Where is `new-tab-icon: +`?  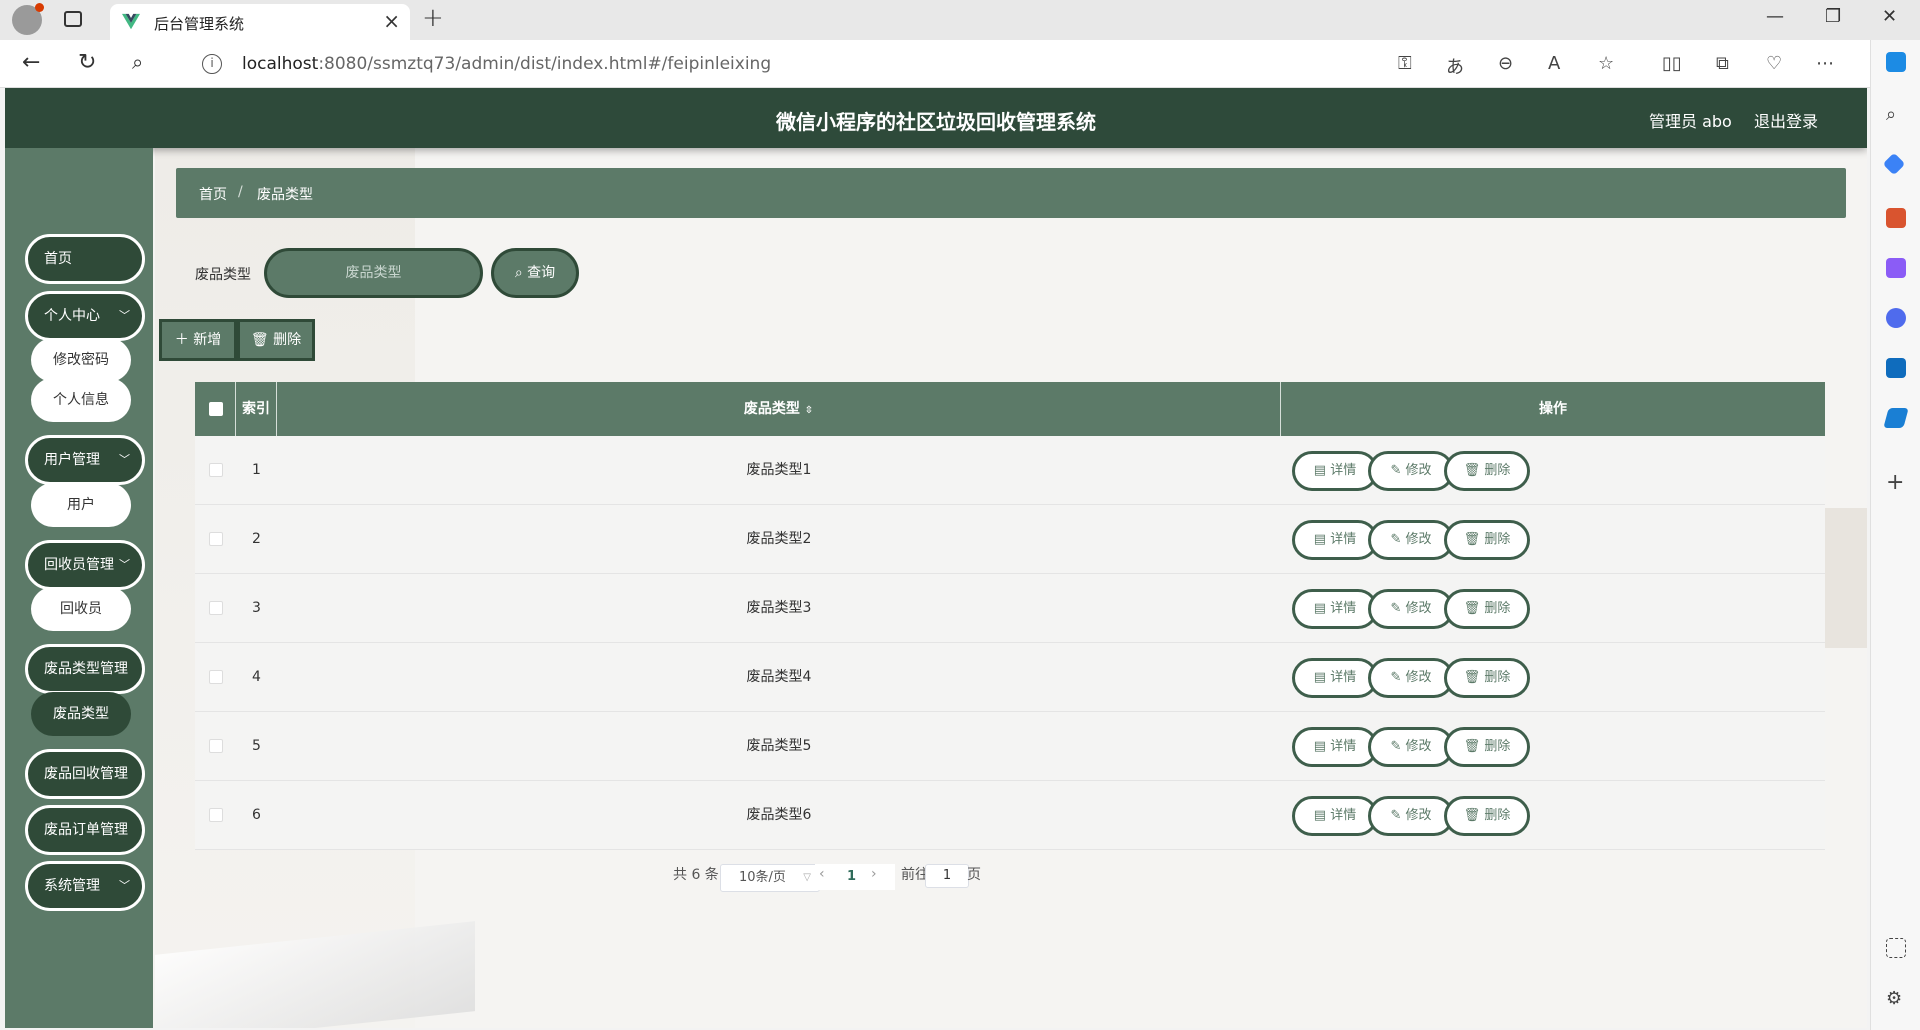
new-tab-icon: + is located at coordinates (433, 18).